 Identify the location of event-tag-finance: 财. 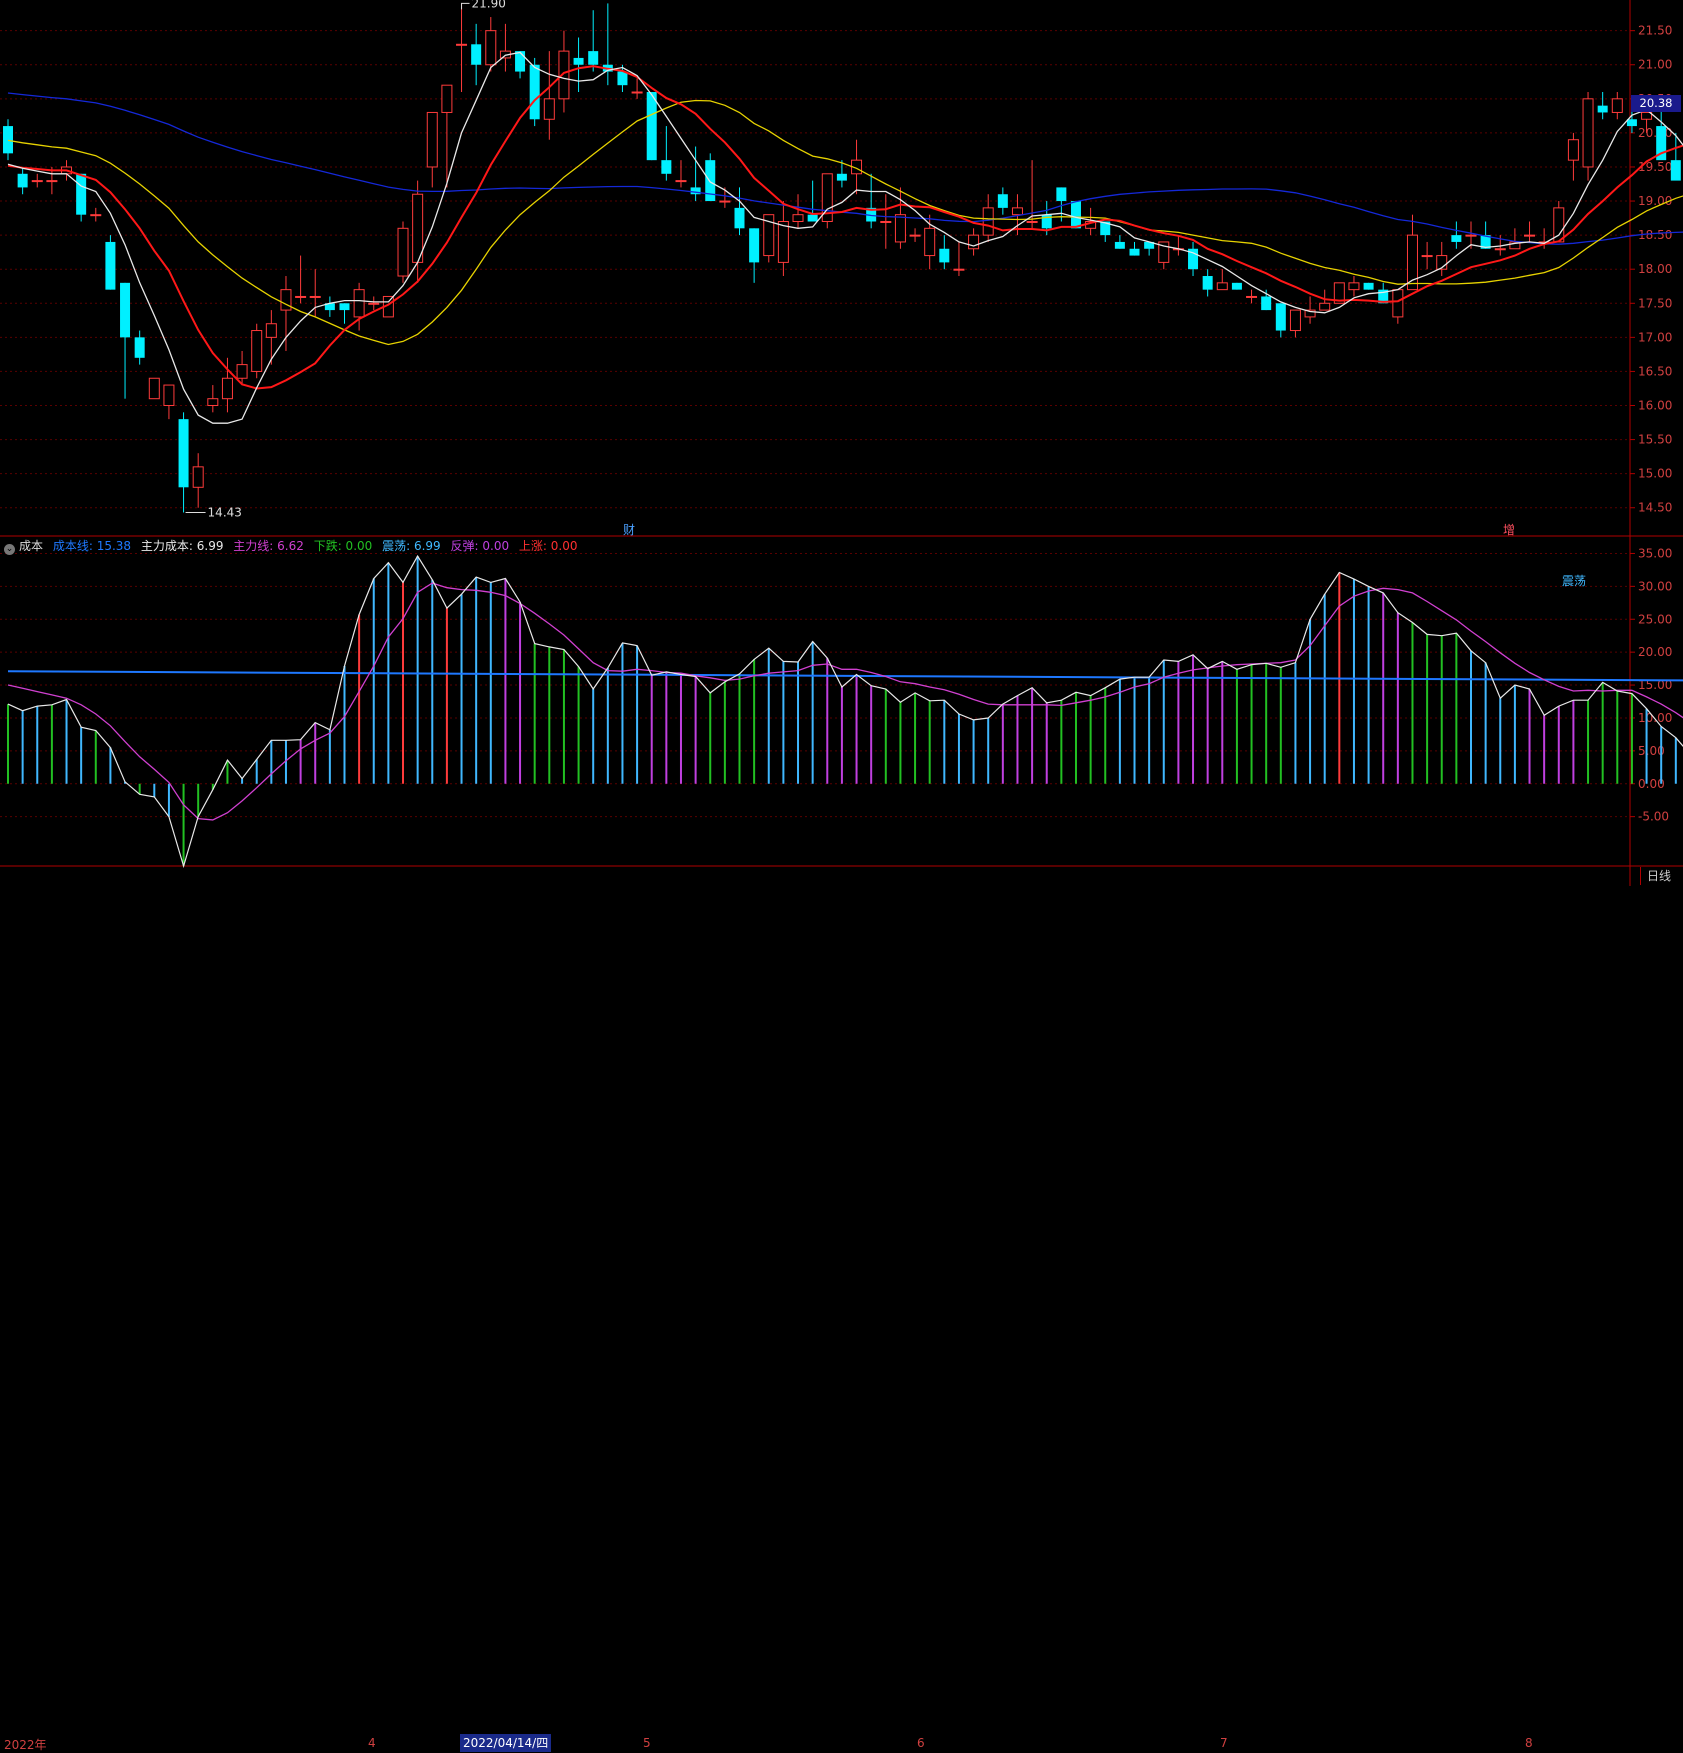
(629, 529).